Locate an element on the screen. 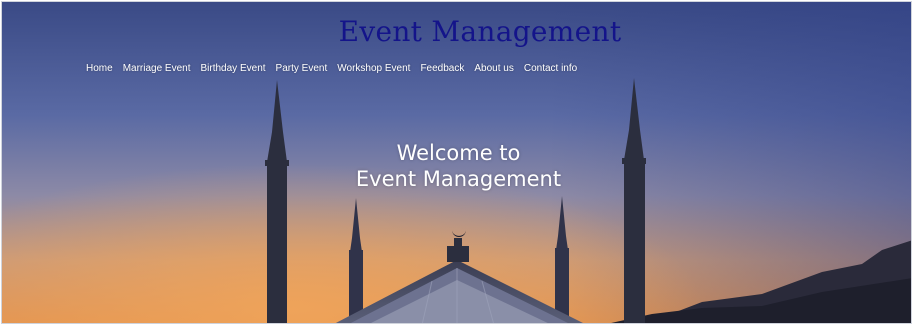  nav-item-home: Home is located at coordinates (104, 68).